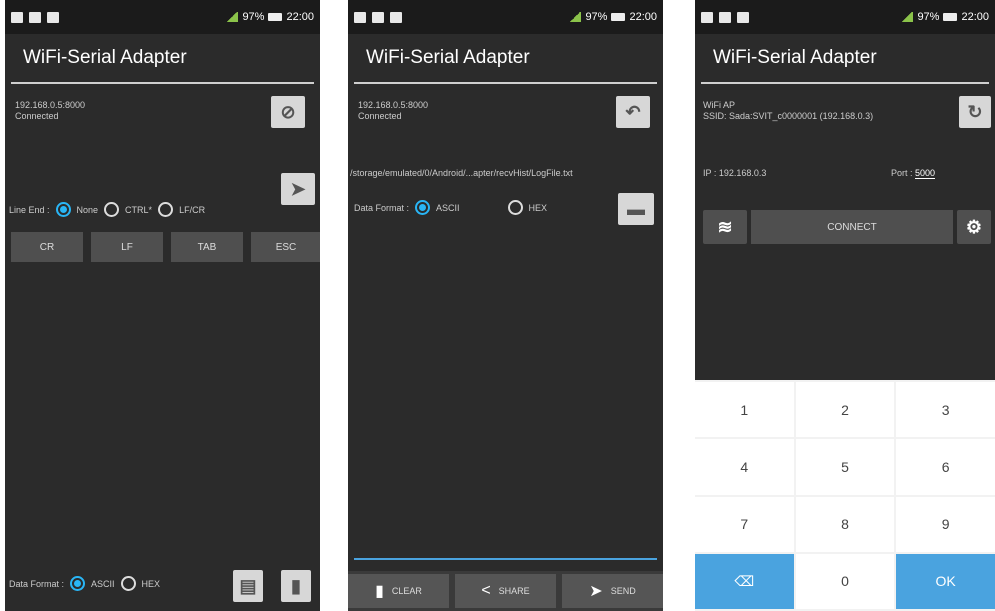 Image resolution: width=995 pixels, height=611 pixels. What do you see at coordinates (725, 227) in the screenshot?
I see `wifi-button: ≋` at bounding box center [725, 227].